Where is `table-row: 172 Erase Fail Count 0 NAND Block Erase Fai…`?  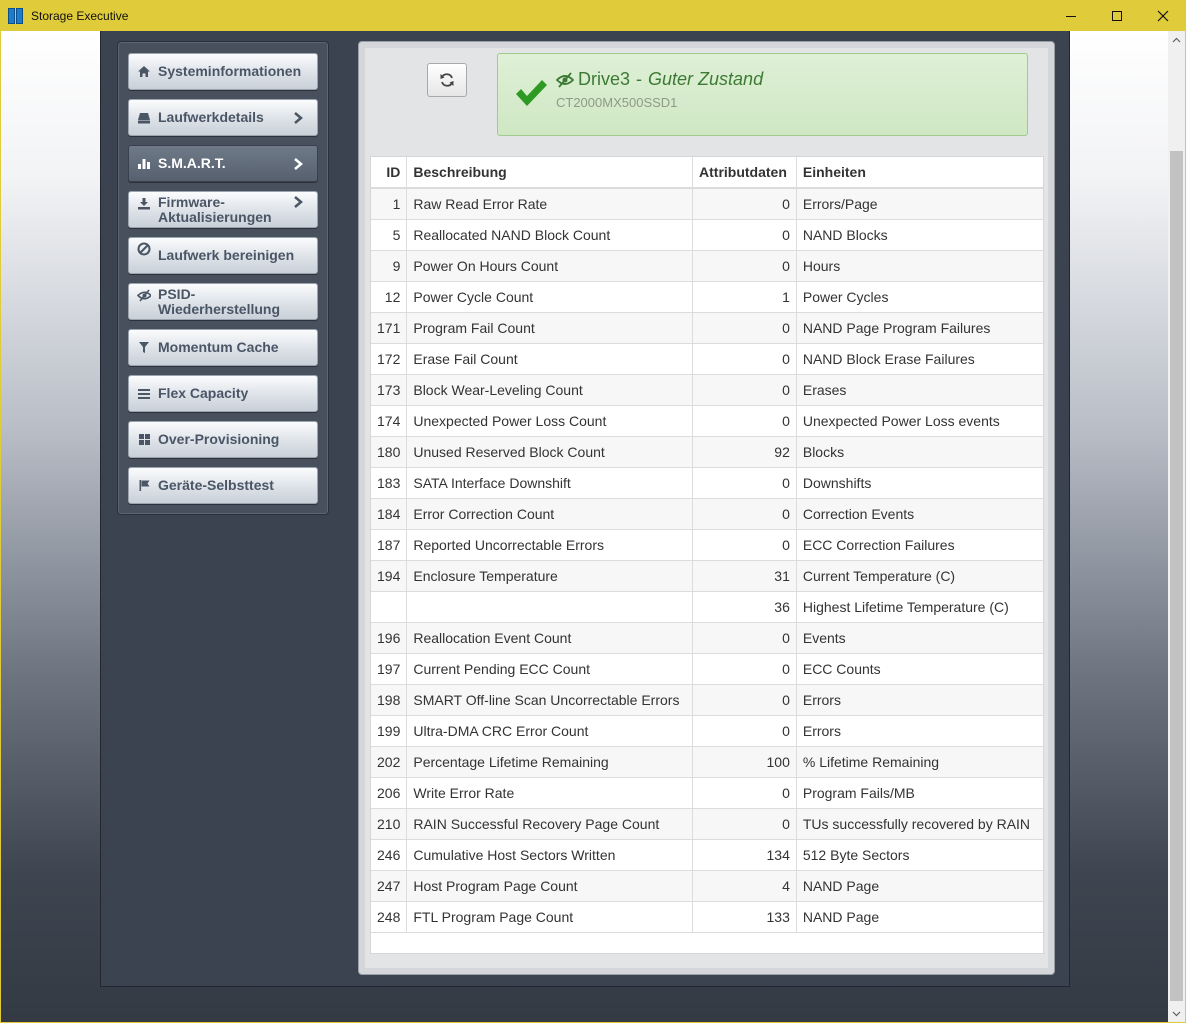
table-row: 172 Erase Fail Count 0 NAND Block Erase Fai… is located at coordinates (707, 359).